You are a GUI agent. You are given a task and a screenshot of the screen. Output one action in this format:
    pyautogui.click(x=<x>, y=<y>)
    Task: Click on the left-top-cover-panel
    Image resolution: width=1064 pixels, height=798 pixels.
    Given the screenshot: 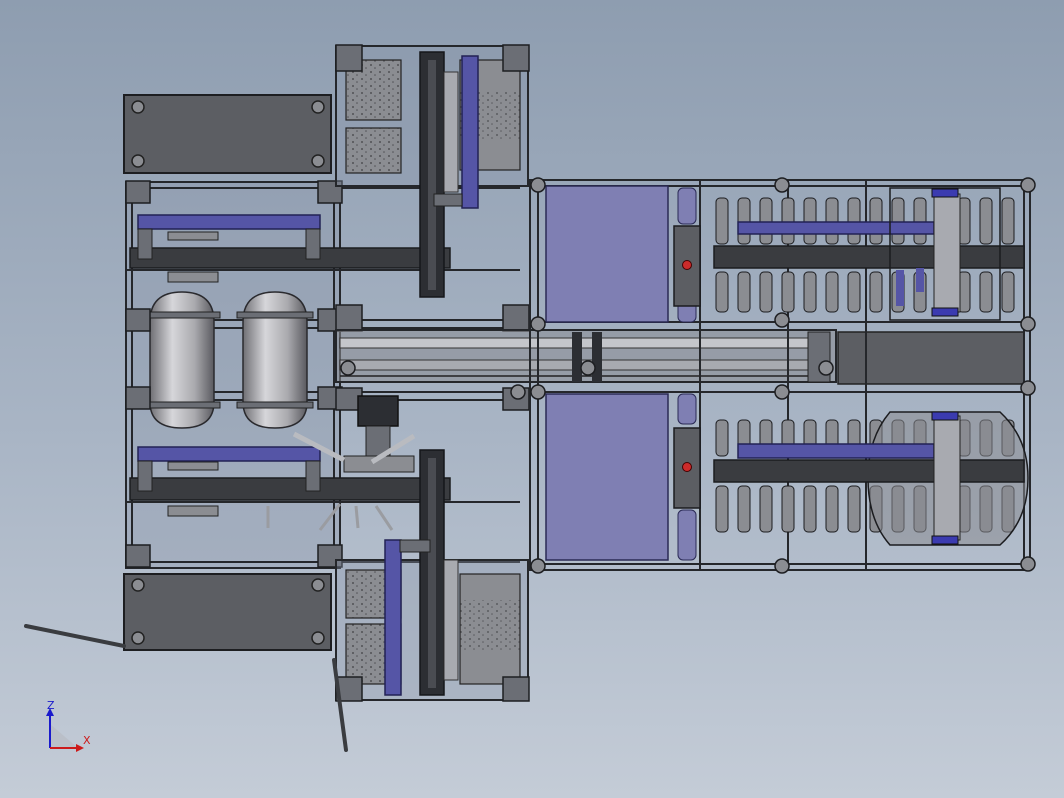 What is the action you would take?
    pyautogui.click(x=227, y=134)
    